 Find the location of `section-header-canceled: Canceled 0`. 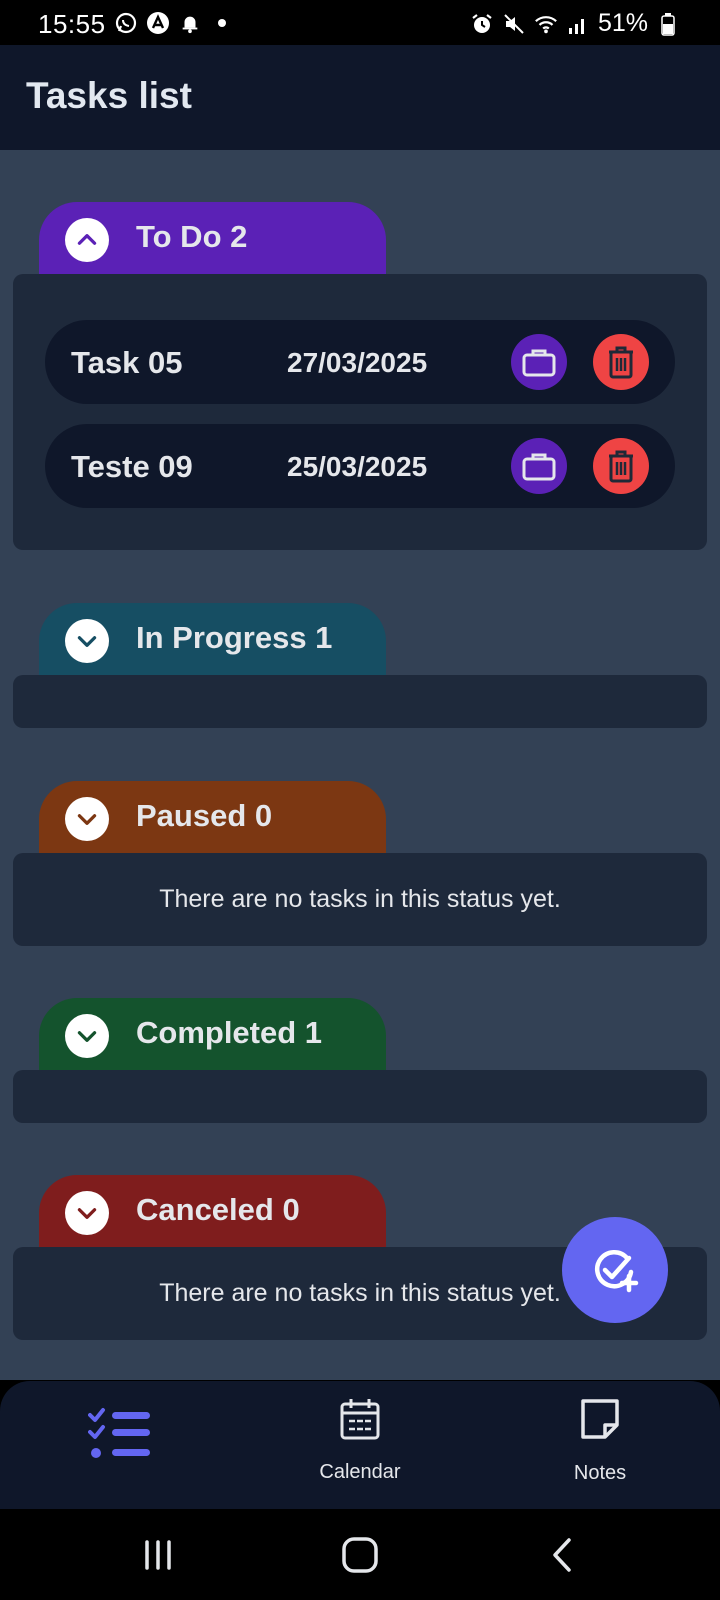

section-header-canceled: Canceled 0 is located at coordinates (212, 1211).